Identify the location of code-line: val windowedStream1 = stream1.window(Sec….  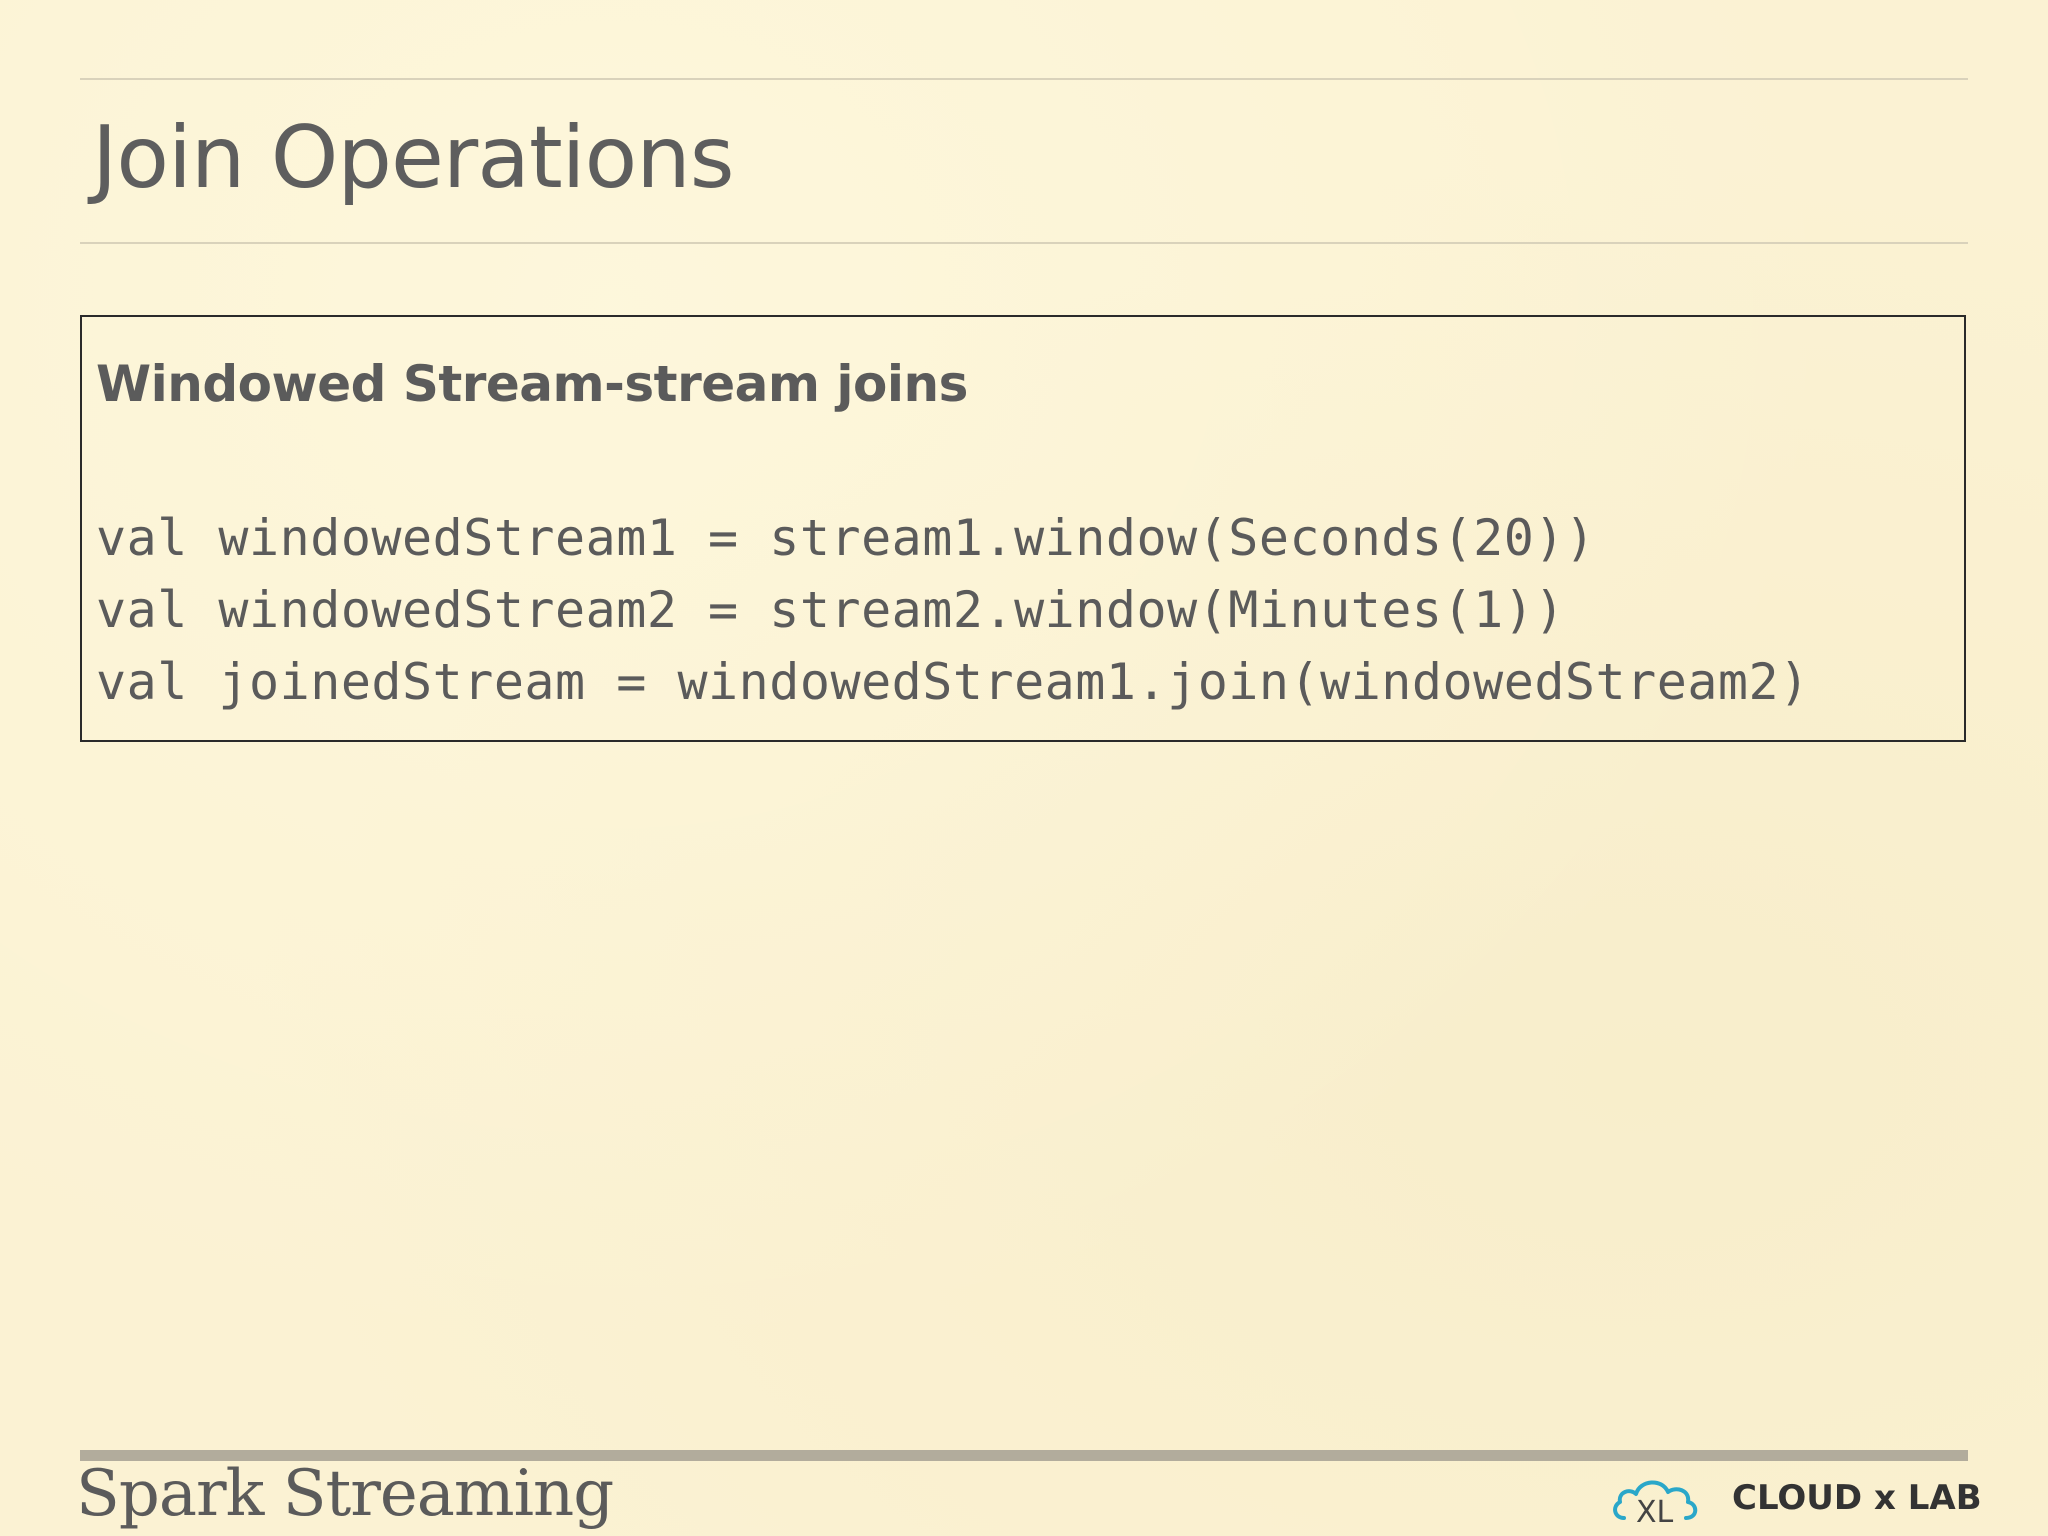
(846, 538).